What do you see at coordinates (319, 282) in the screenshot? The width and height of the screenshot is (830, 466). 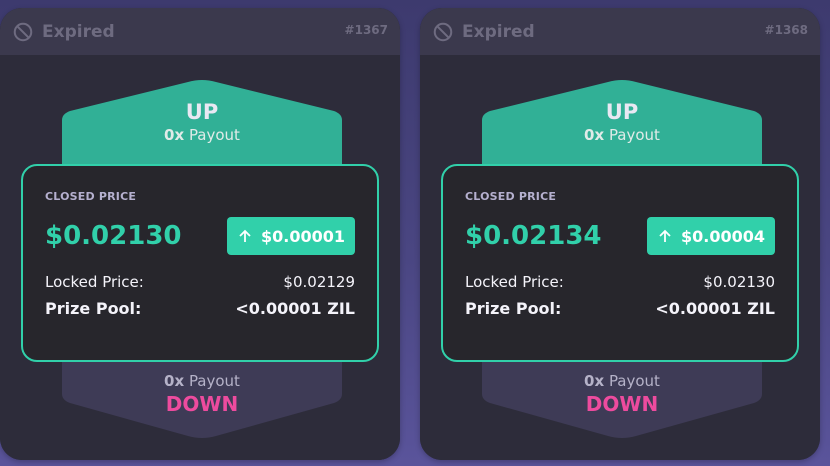 I see `locked-price-value: $0.02129` at bounding box center [319, 282].